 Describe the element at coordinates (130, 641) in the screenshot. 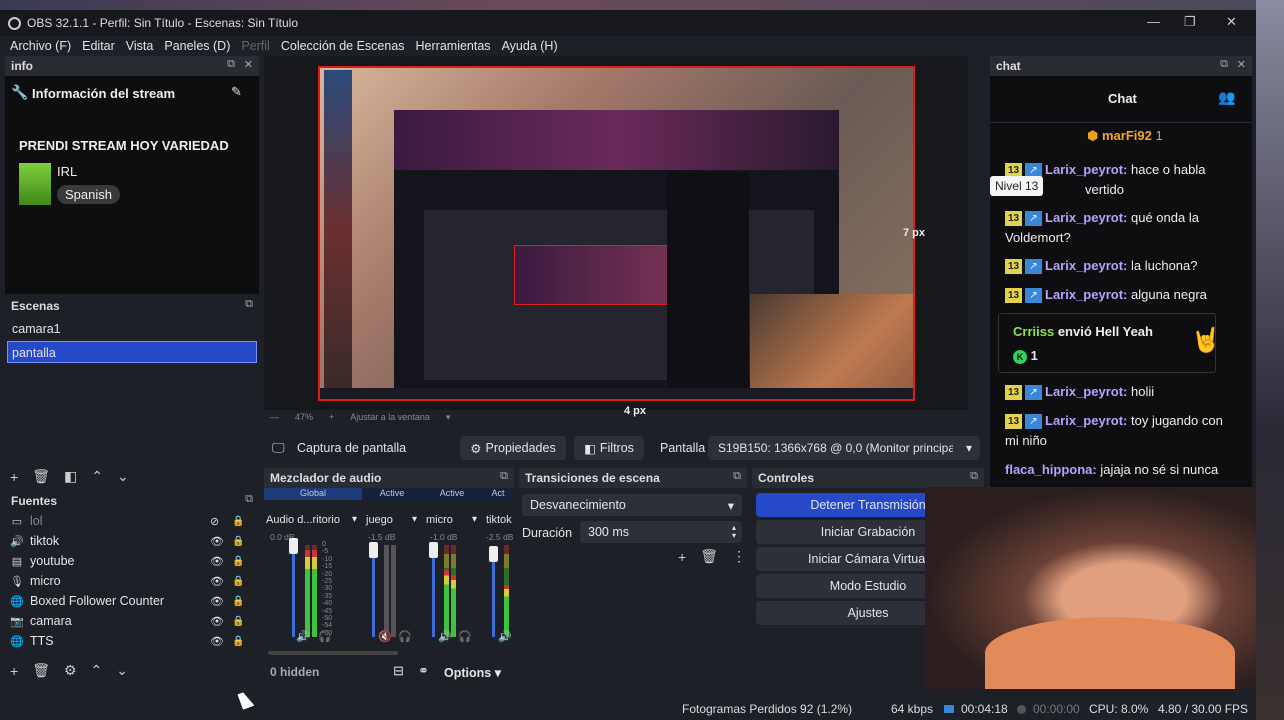

I see `source-item: 🌐 TTS 👁 🔒` at that location.